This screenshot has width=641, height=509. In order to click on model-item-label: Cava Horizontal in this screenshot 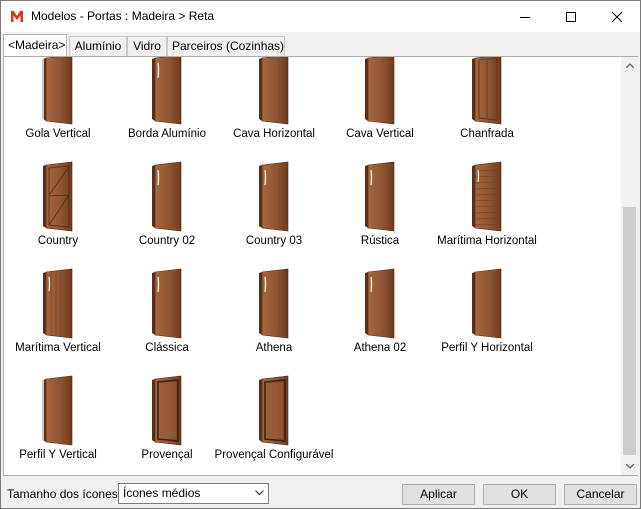, I will do `click(274, 134)`.